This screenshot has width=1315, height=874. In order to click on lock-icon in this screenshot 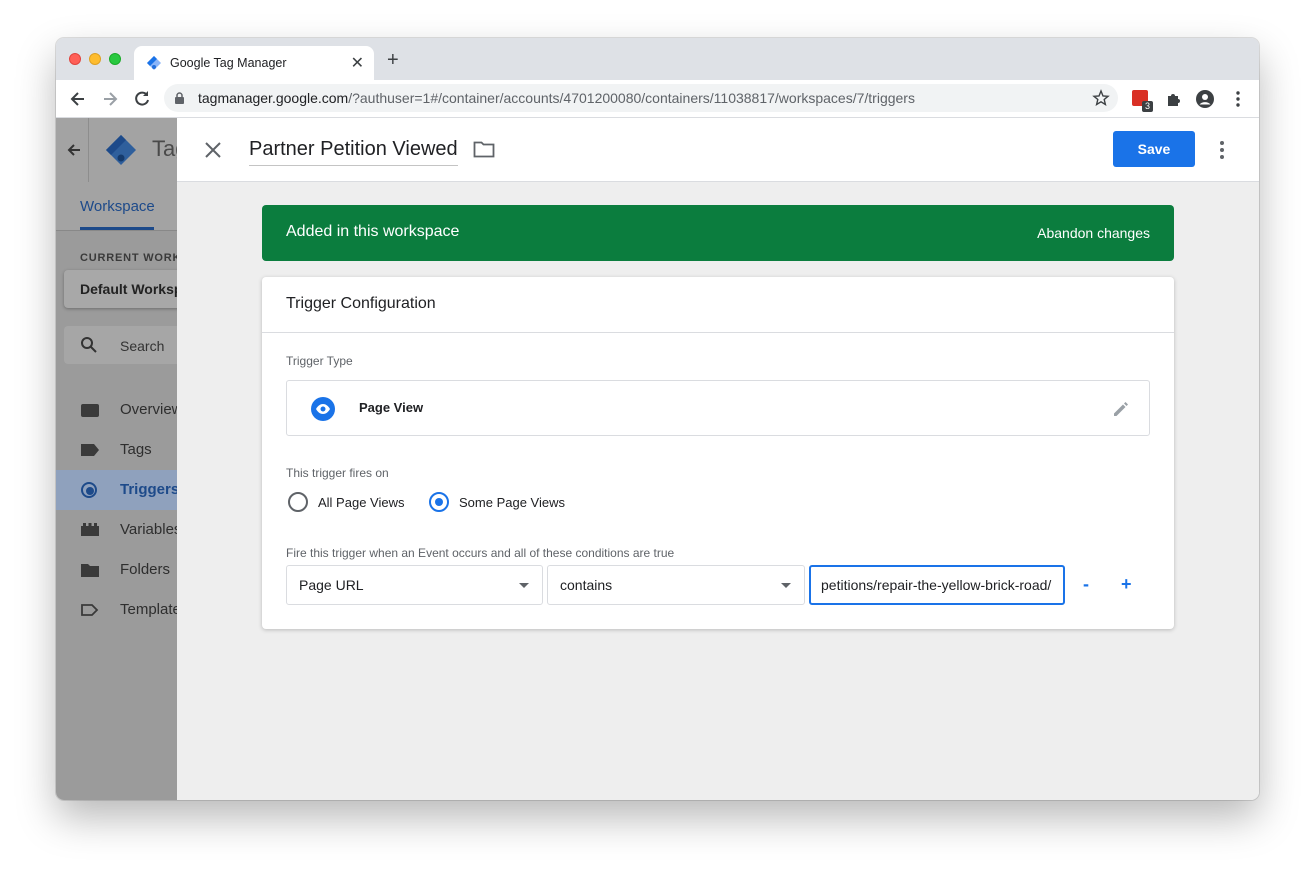, I will do `click(179, 98)`.